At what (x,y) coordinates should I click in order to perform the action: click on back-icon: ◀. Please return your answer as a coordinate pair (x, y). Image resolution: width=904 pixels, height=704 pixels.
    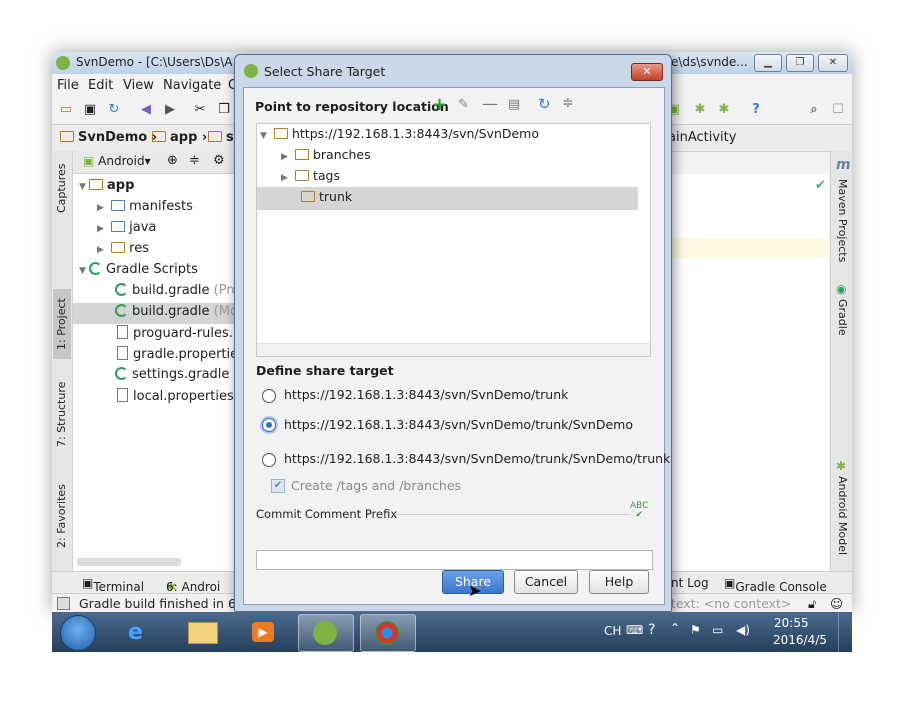
    Looking at the image, I should click on (146, 110).